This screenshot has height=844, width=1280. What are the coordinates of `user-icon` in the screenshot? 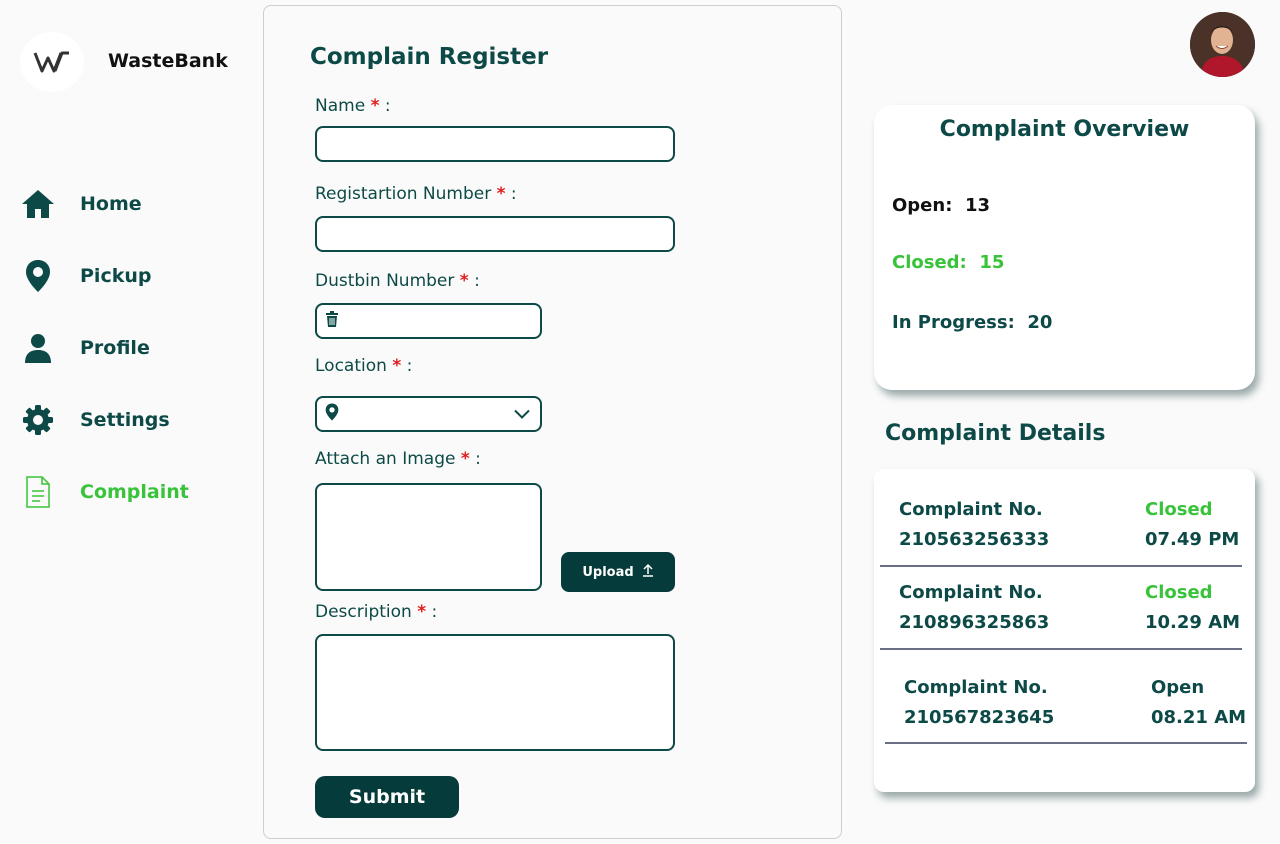 It's located at (38, 348).